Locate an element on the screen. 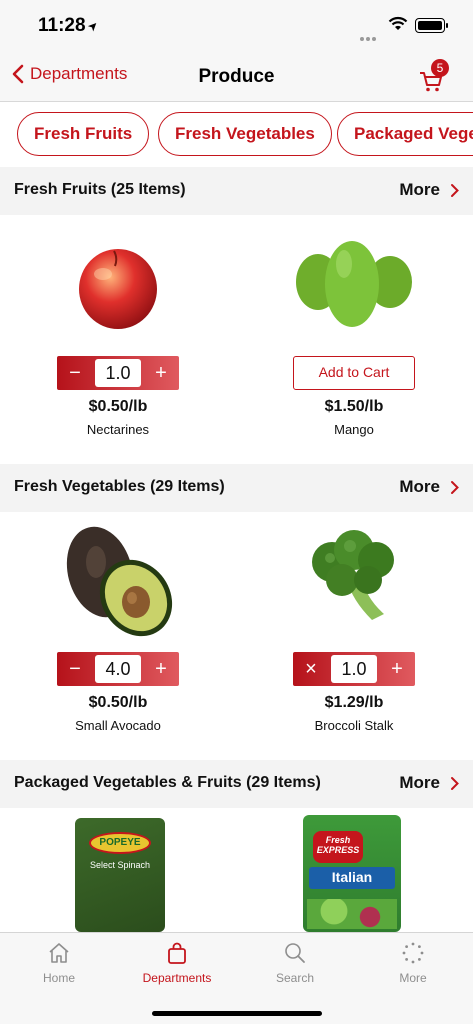 The height and width of the screenshot is (1024, 473). back-button: Departments is located at coordinates (69, 74).